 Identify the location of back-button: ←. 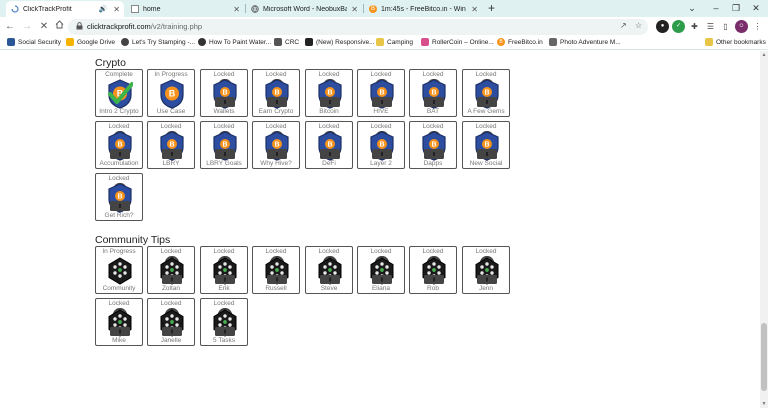
(10, 27).